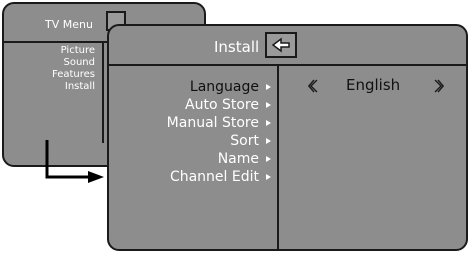  Describe the element at coordinates (281, 45) in the screenshot. I see `install-document-icon` at that location.